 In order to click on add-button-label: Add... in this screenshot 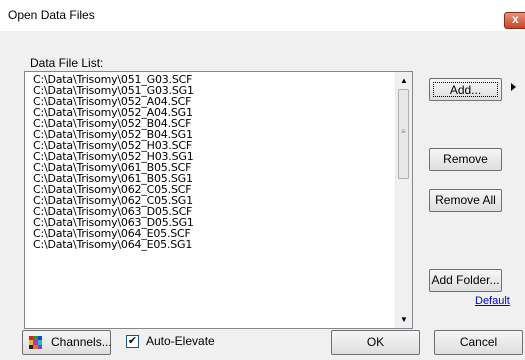, I will do `click(465, 89)`.